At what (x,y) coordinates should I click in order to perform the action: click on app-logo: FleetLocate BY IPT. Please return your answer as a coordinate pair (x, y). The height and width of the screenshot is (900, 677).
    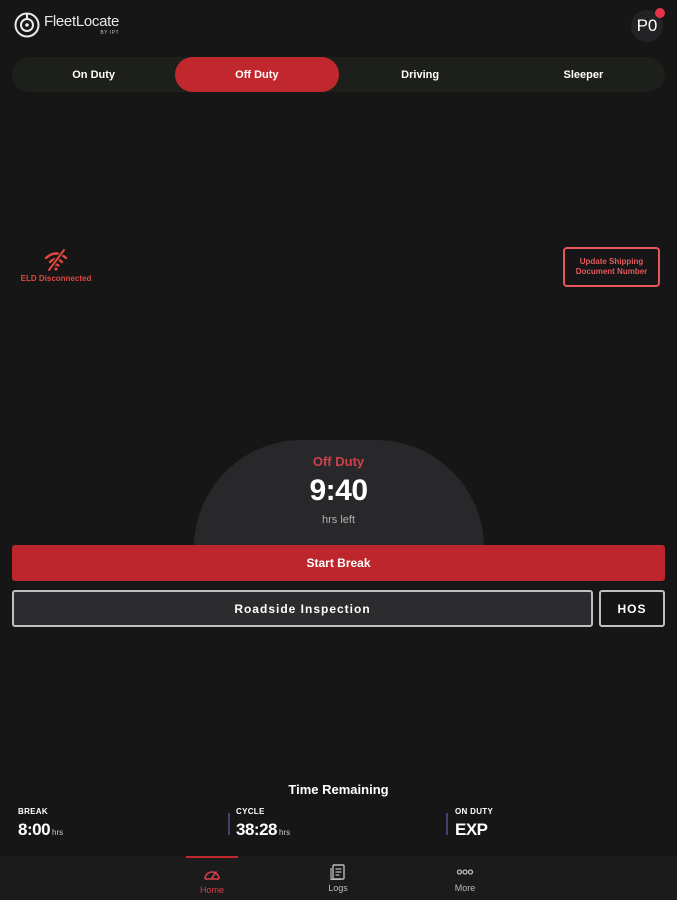
    Looking at the image, I should click on (66, 25).